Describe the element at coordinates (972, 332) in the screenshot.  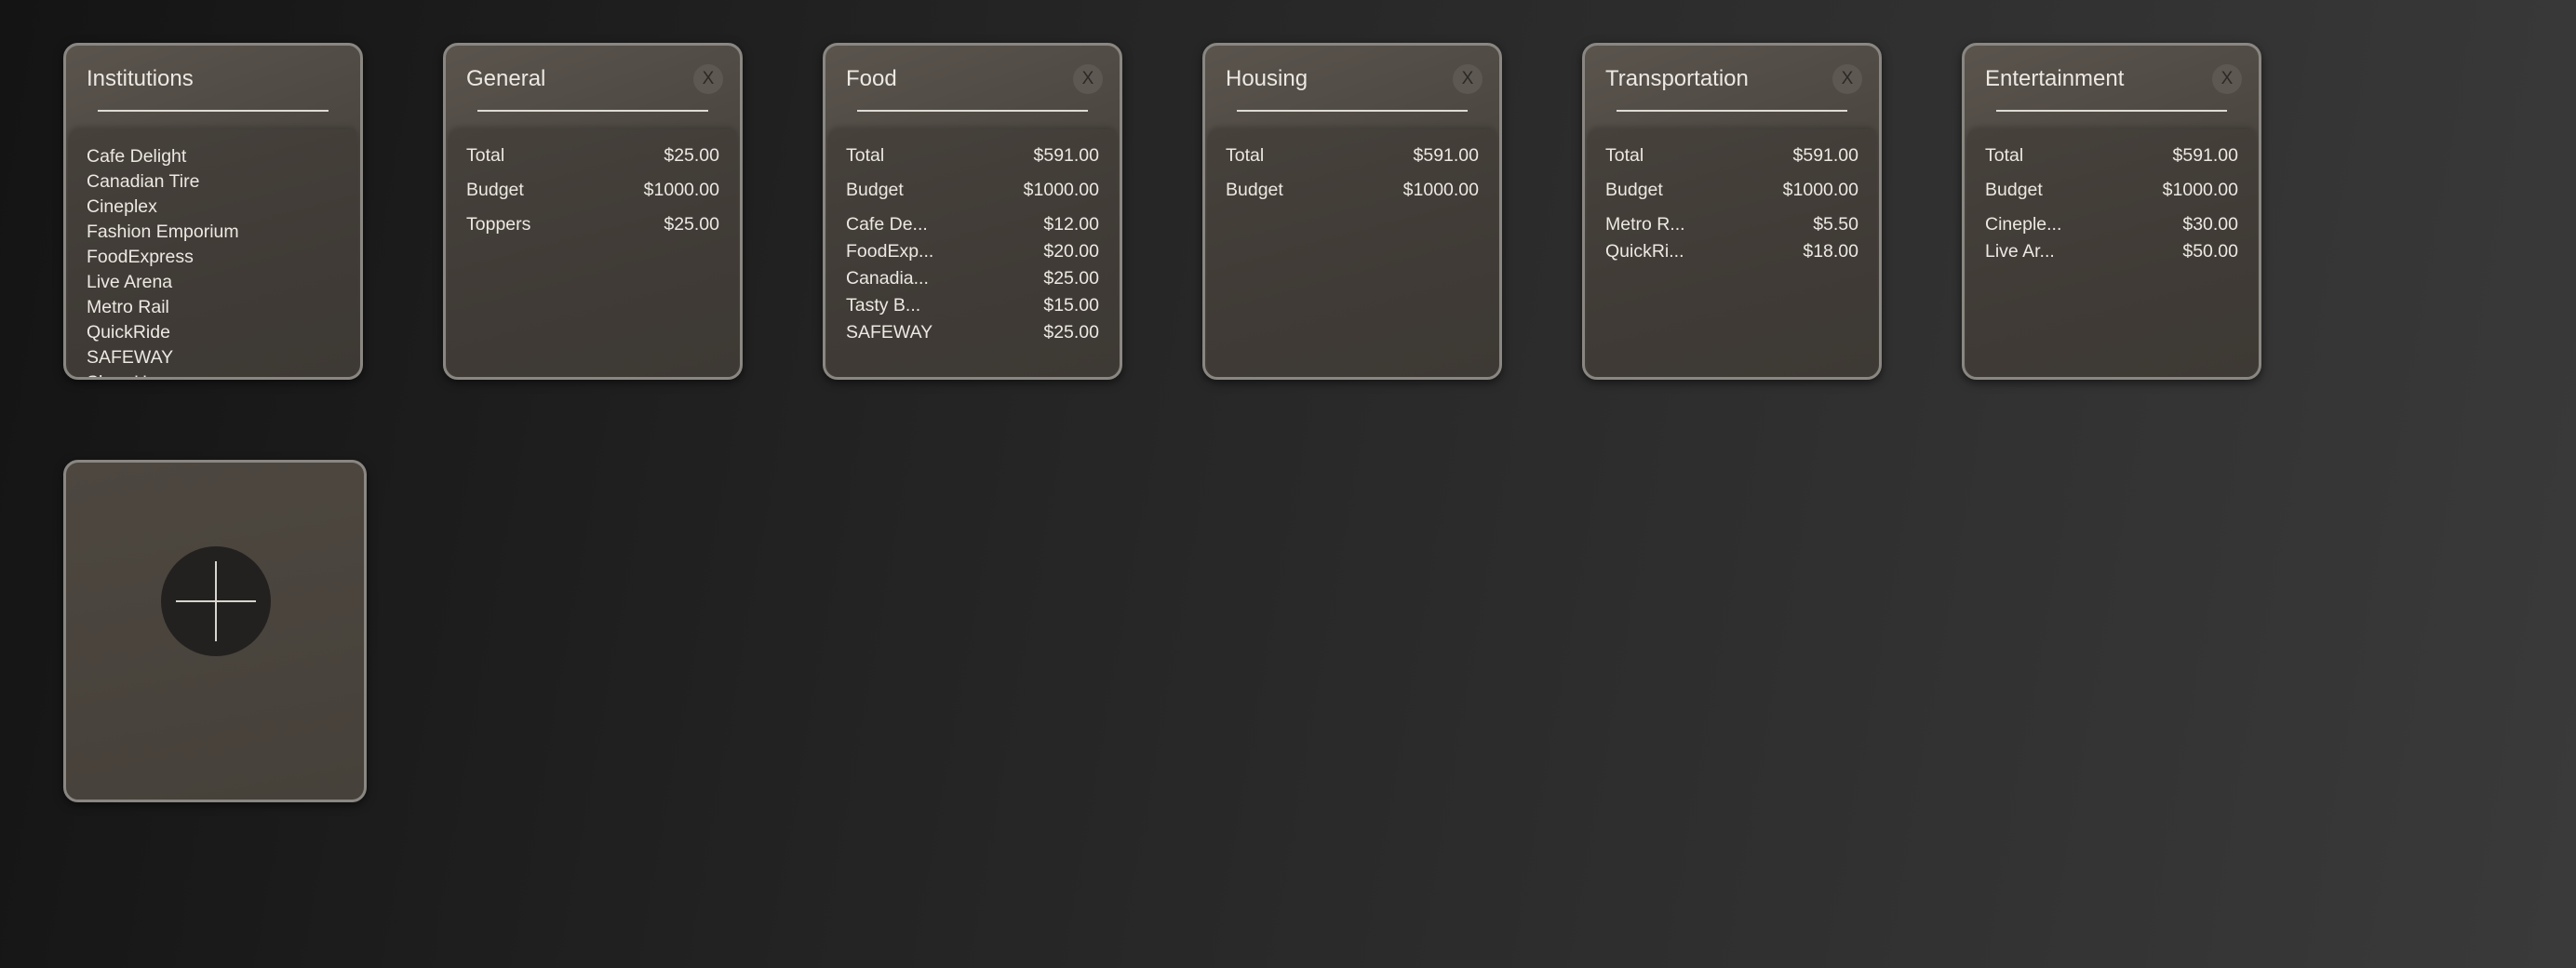
I see `entry-row: SAFEWAY $25.00` at that location.